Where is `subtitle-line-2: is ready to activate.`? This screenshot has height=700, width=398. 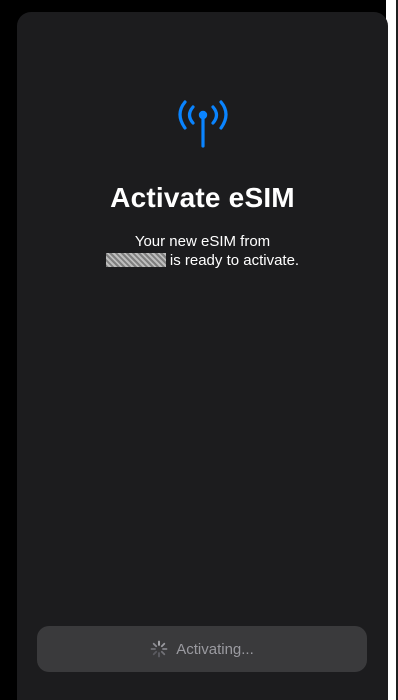
subtitle-line-2: is ready to activate. is located at coordinates (202, 260).